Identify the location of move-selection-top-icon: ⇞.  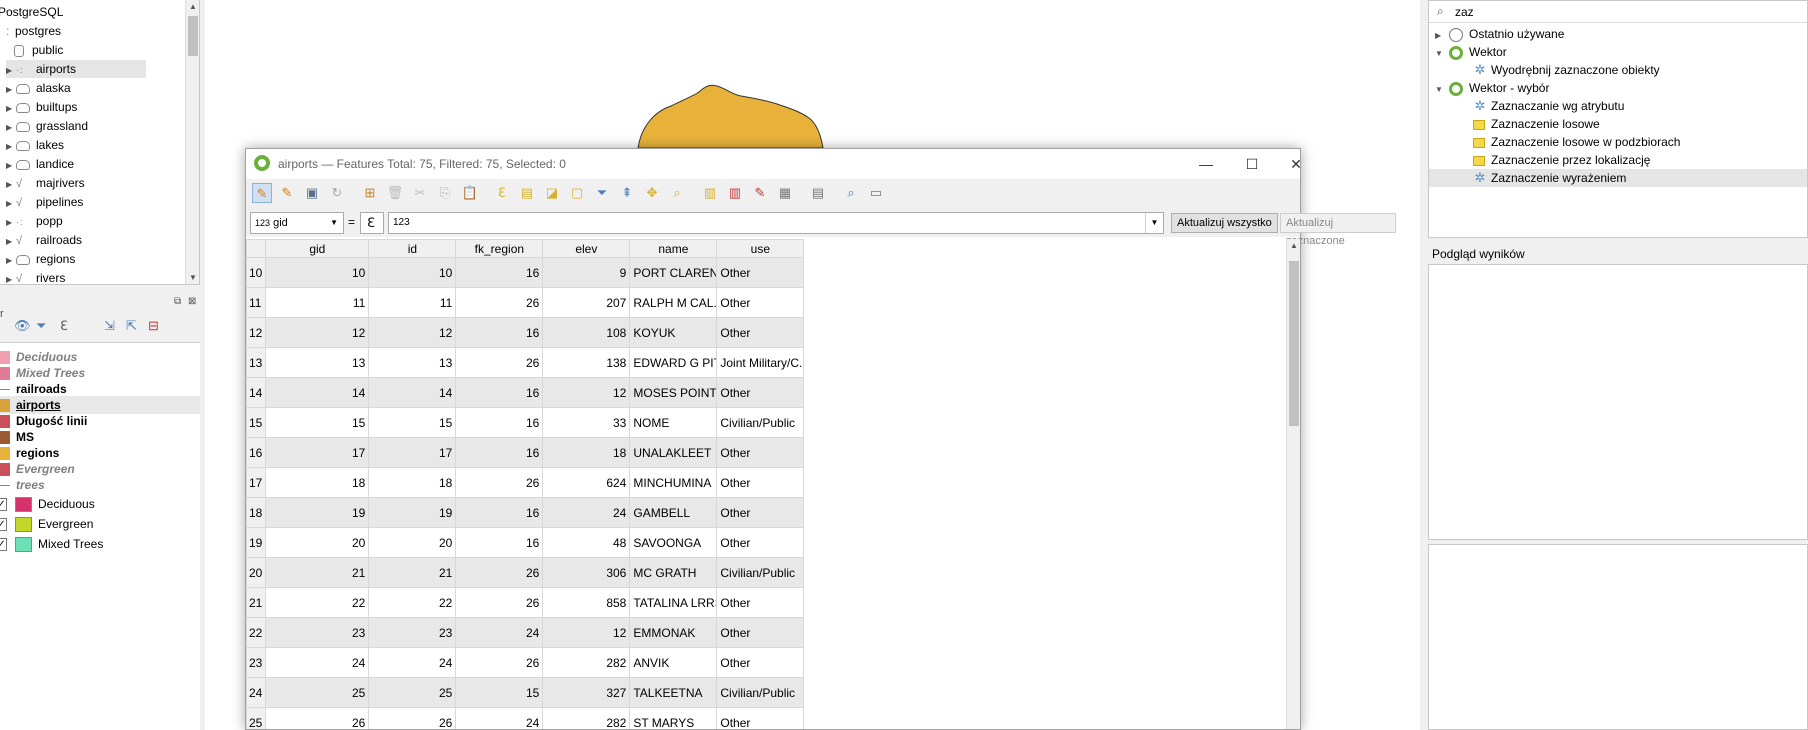
(627, 193).